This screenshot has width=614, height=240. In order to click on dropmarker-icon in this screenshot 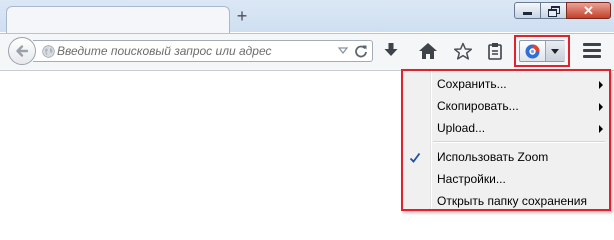, I will do `click(343, 51)`.